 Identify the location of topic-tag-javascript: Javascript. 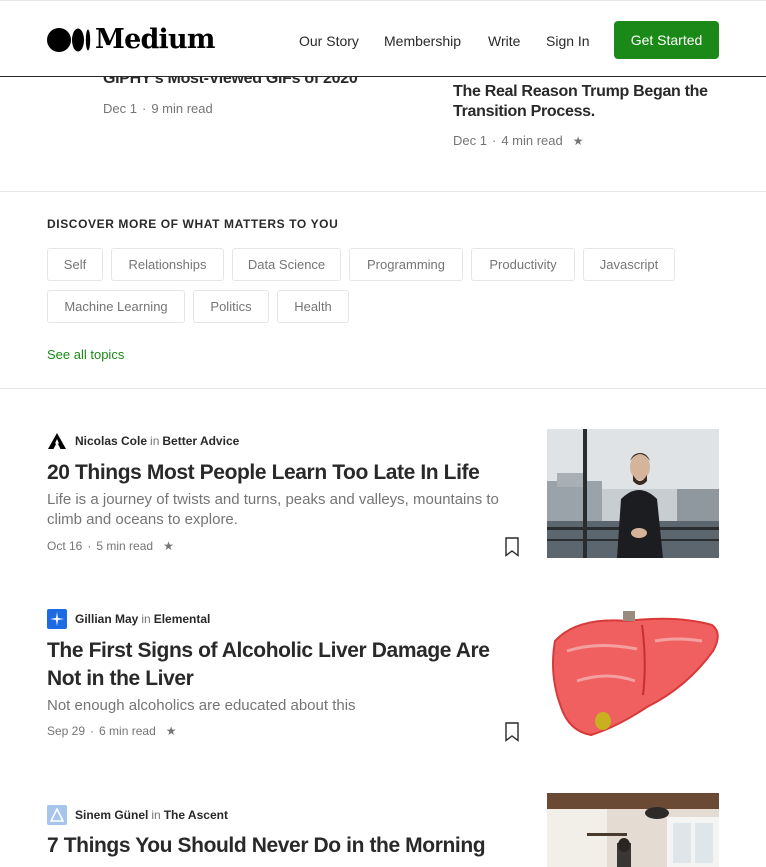
(629, 264).